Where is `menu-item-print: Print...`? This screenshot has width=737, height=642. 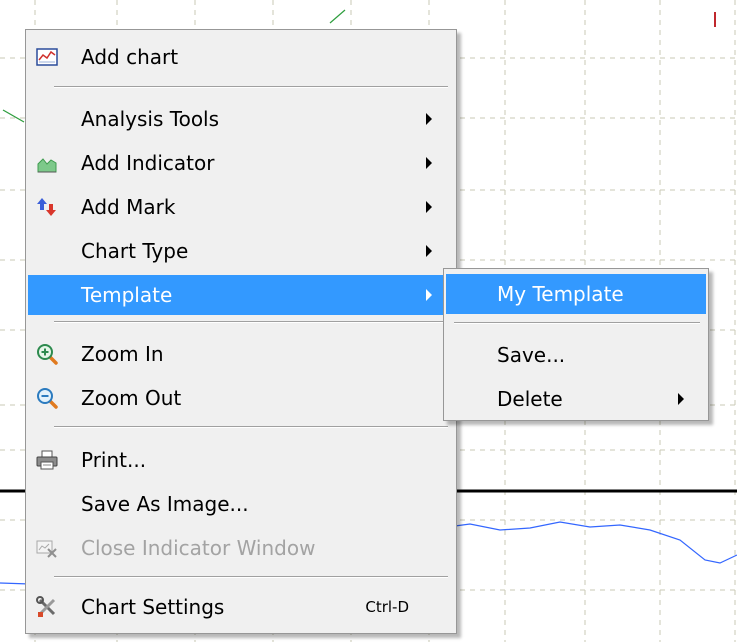
menu-item-print: Print... is located at coordinates (241, 460).